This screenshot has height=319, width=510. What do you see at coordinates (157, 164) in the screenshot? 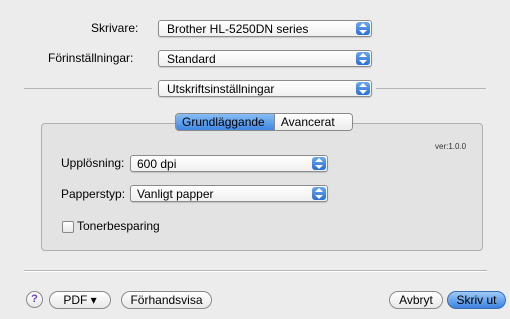
I see `resolution-select-value: 600 dpi` at bounding box center [157, 164].